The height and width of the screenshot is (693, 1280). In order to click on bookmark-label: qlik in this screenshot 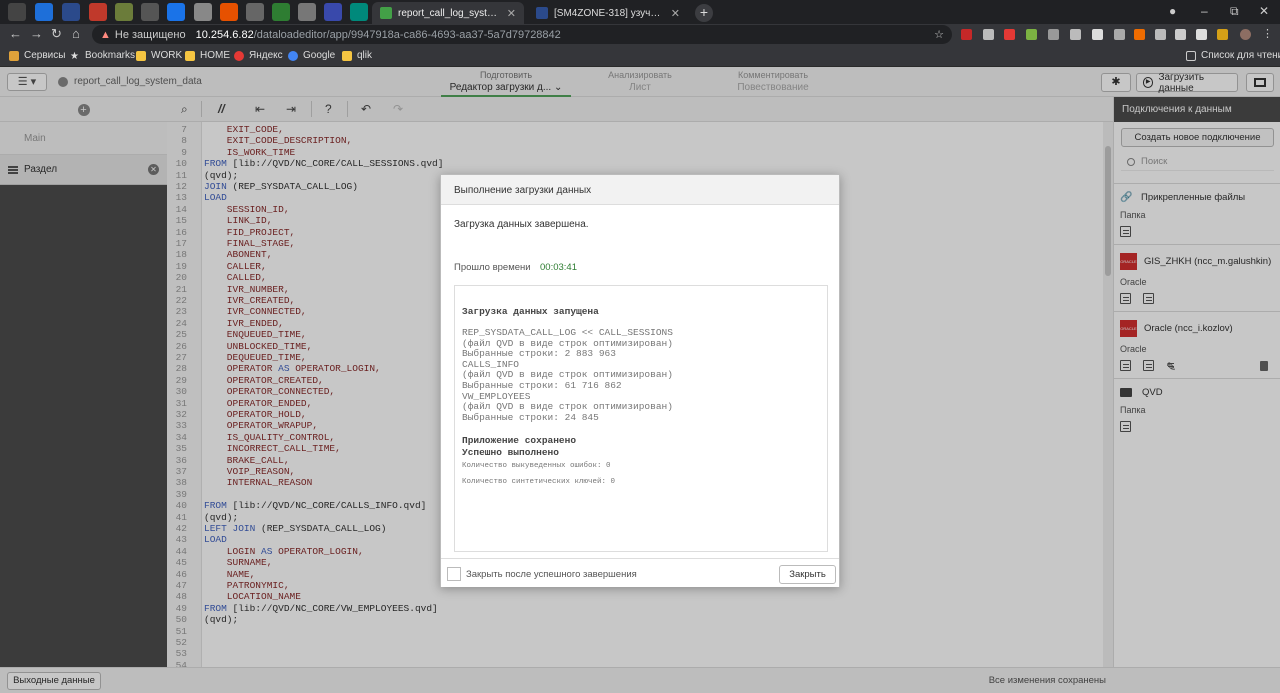, I will do `click(365, 55)`.